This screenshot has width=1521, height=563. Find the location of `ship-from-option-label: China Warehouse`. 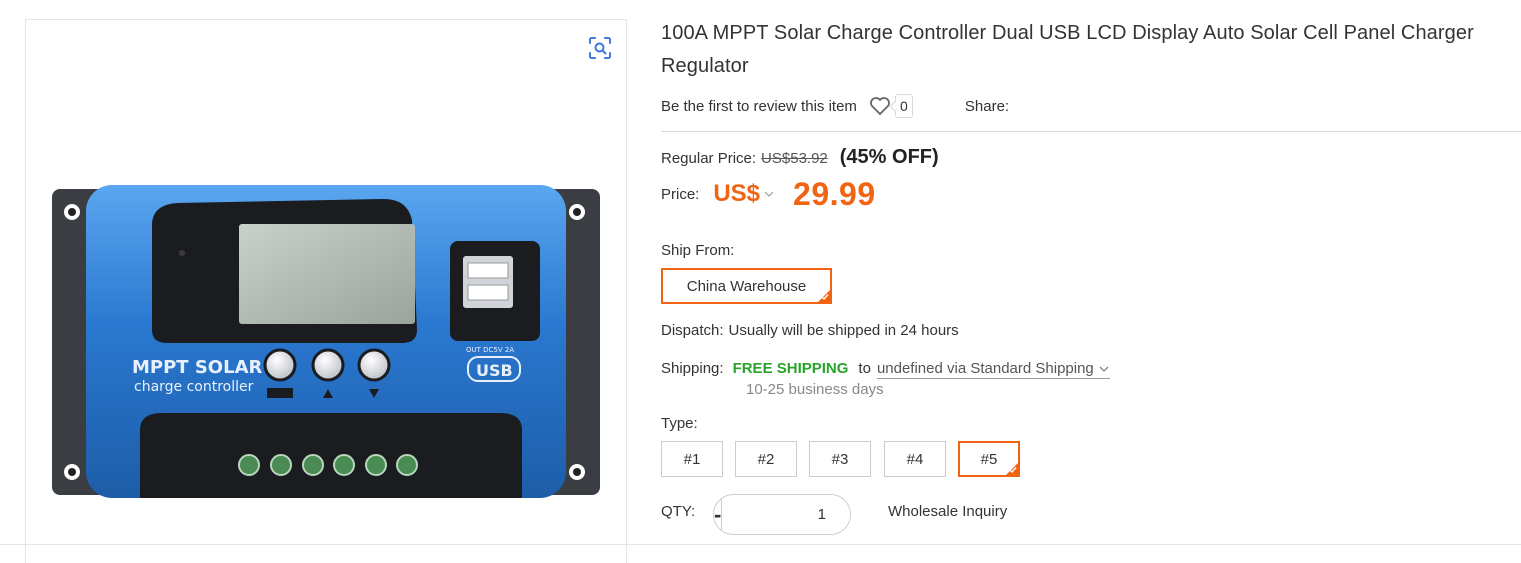

ship-from-option-label: China Warehouse is located at coordinates (746, 286).